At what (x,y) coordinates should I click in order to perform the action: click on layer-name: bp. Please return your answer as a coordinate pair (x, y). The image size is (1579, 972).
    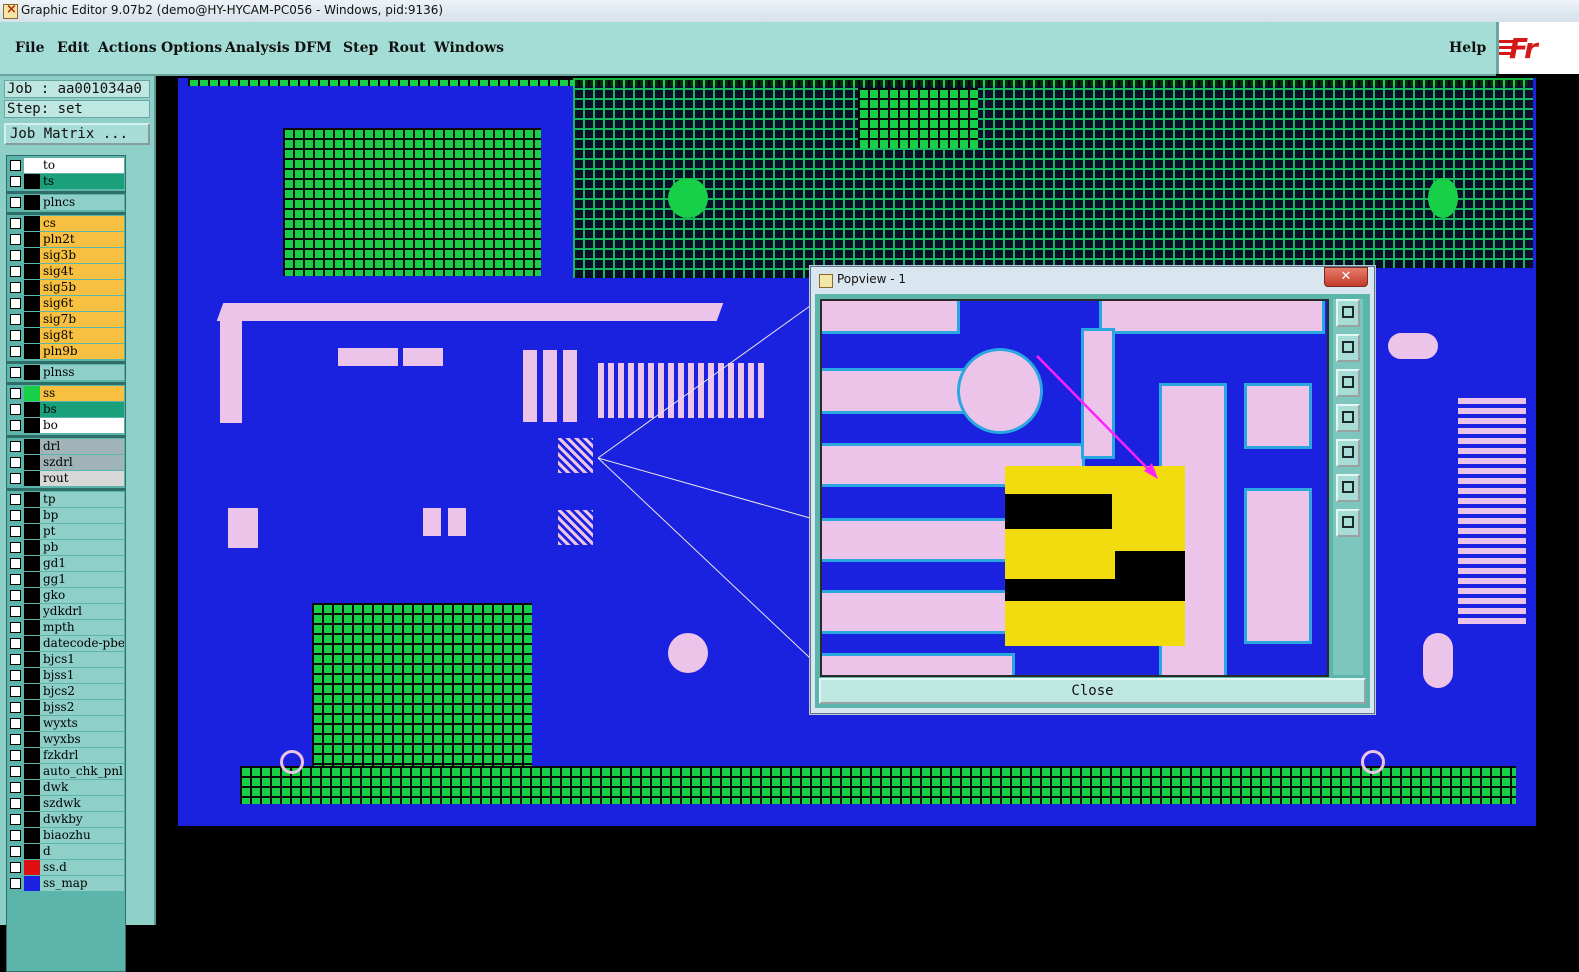
    Looking at the image, I should click on (82, 515).